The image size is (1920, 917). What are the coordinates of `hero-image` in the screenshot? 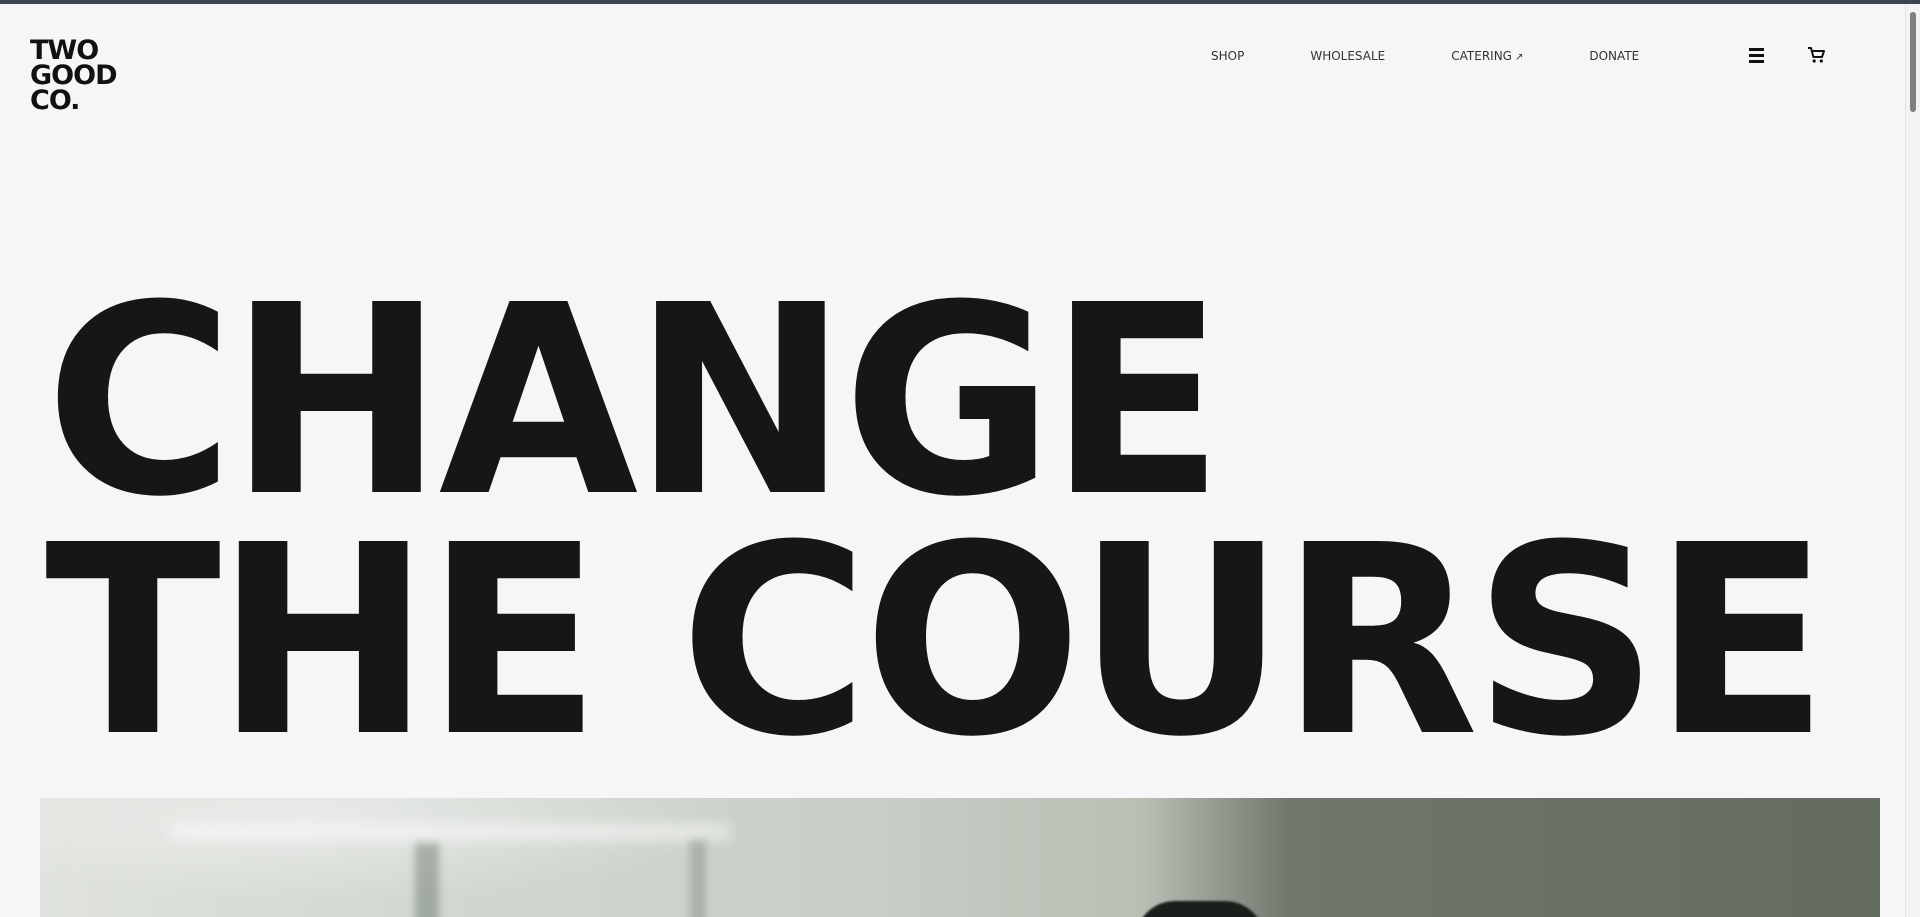 It's located at (960, 857).